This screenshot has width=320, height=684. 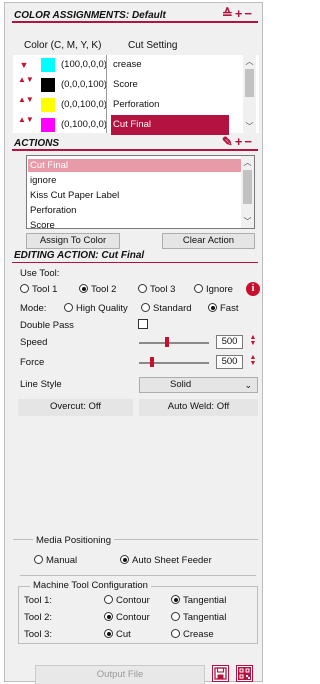 What do you see at coordinates (102, 308) in the screenshot?
I see `high-quality-label: High Quality` at bounding box center [102, 308].